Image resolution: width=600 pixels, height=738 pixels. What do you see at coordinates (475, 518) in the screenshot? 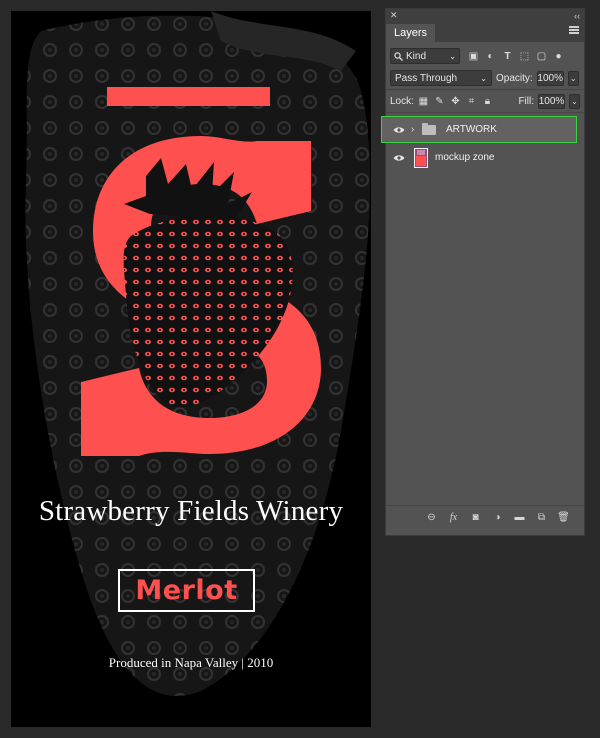
I see `layer-mask-icon: ◙` at bounding box center [475, 518].